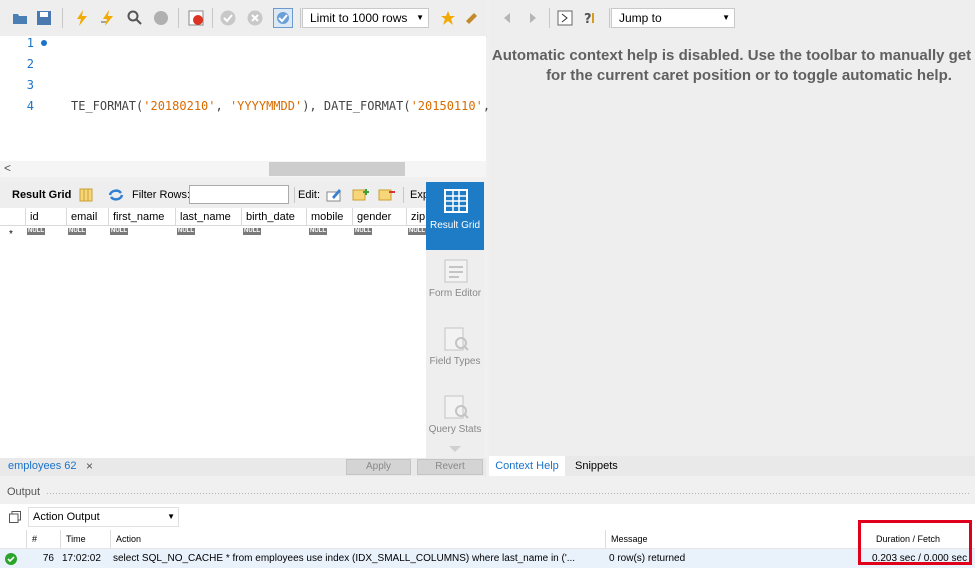 This screenshot has width=975, height=568. What do you see at coordinates (255, 18) in the screenshot?
I see `rollback-x-icon` at bounding box center [255, 18].